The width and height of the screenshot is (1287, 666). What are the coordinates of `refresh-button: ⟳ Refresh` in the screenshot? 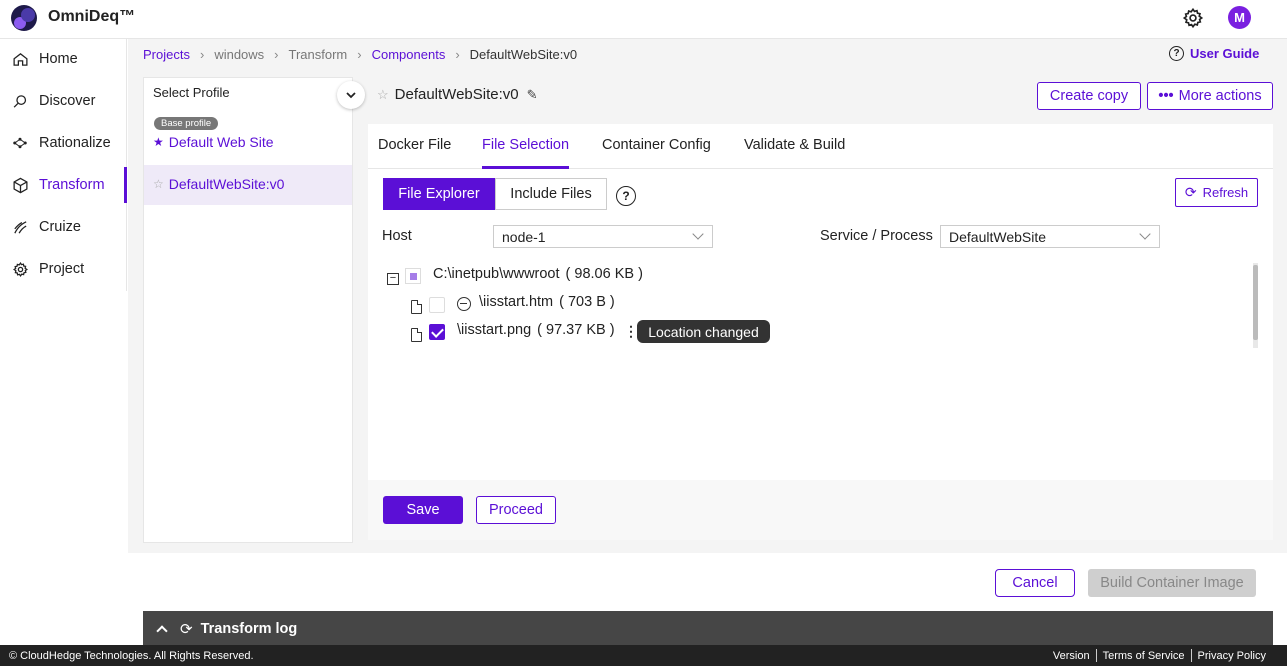 It's located at (1216, 192).